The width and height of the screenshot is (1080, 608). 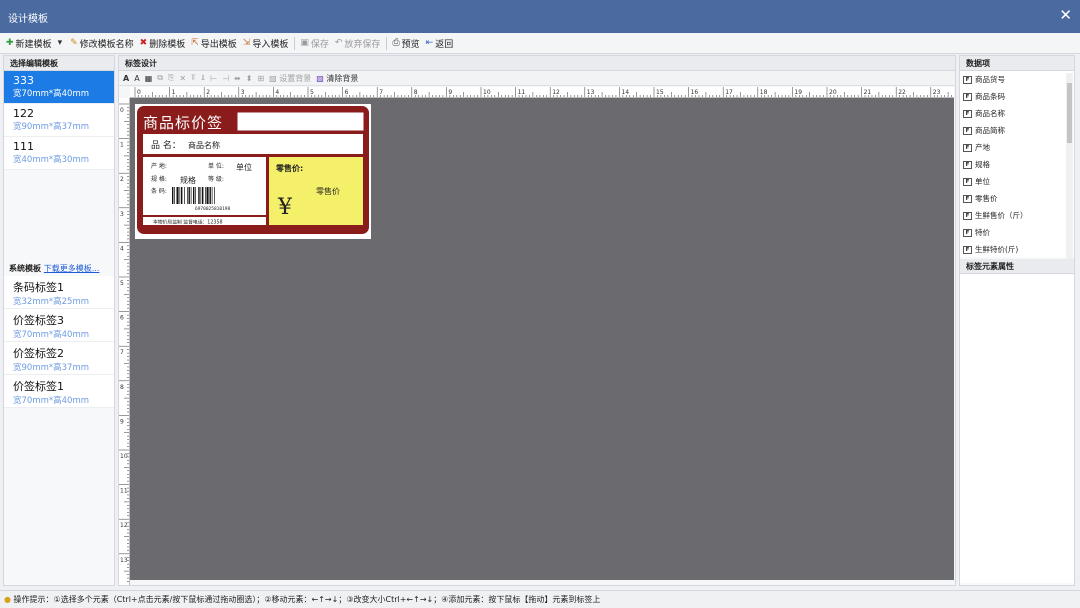 What do you see at coordinates (300, 121) in the screenshot?
I see `label-title-box` at bounding box center [300, 121].